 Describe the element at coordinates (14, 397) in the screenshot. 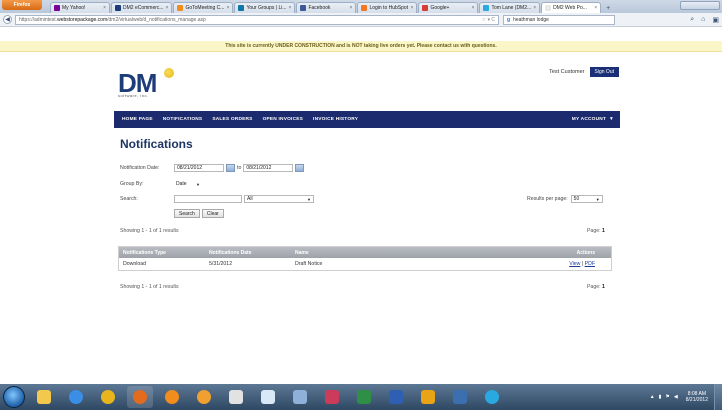

I see `start-button-icon` at that location.